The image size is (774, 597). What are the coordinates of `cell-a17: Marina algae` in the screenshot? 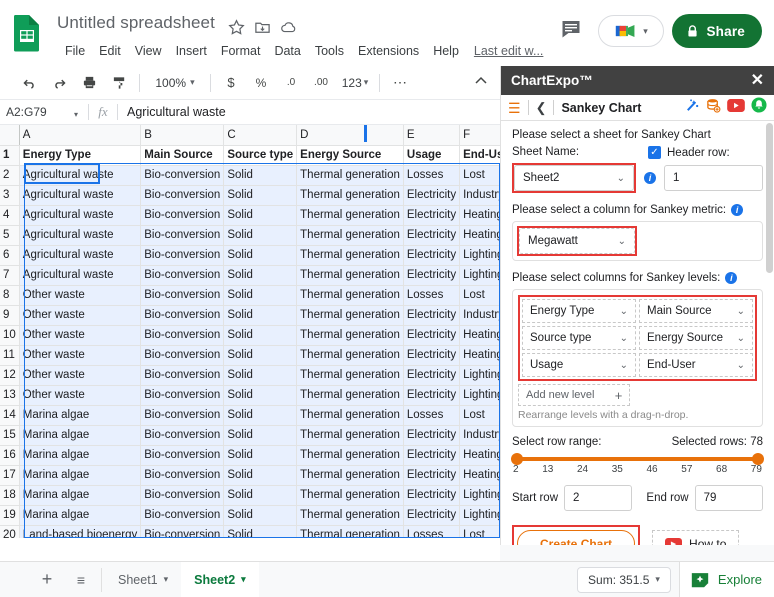 It's located at (80, 475).